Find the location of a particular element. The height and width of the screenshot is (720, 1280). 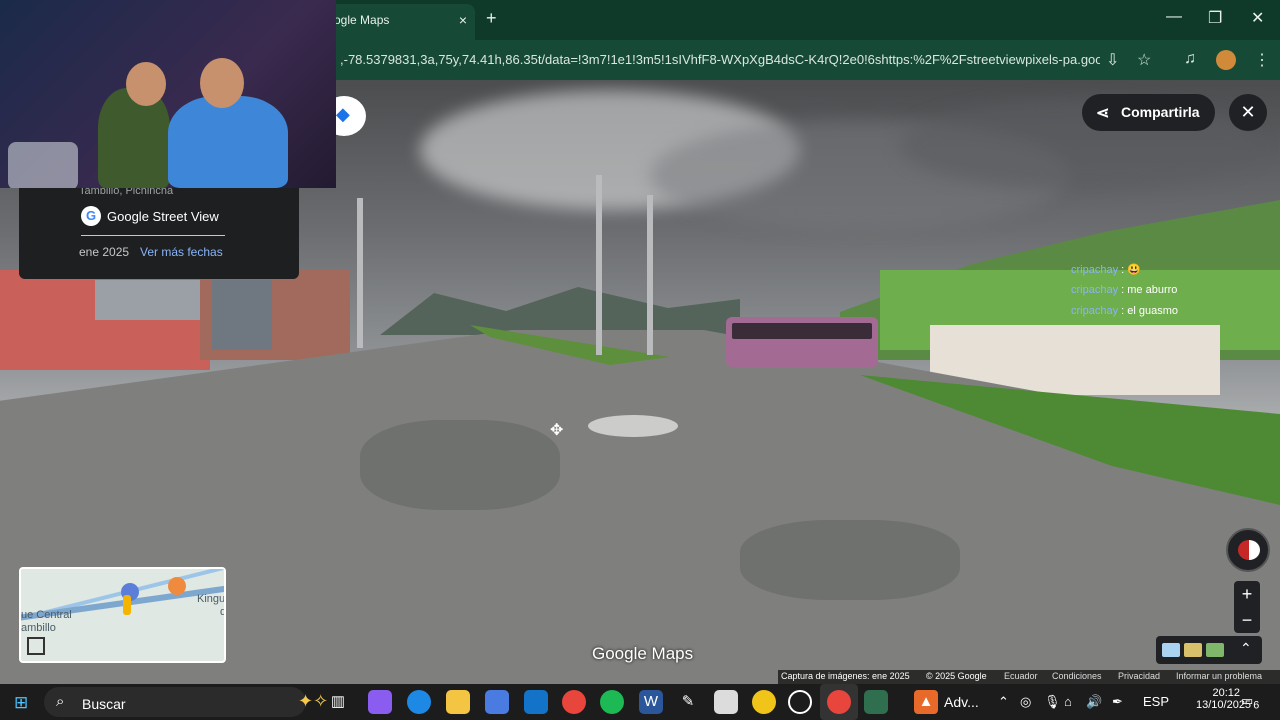

share-label: Compartirla is located at coordinates (1160, 112).